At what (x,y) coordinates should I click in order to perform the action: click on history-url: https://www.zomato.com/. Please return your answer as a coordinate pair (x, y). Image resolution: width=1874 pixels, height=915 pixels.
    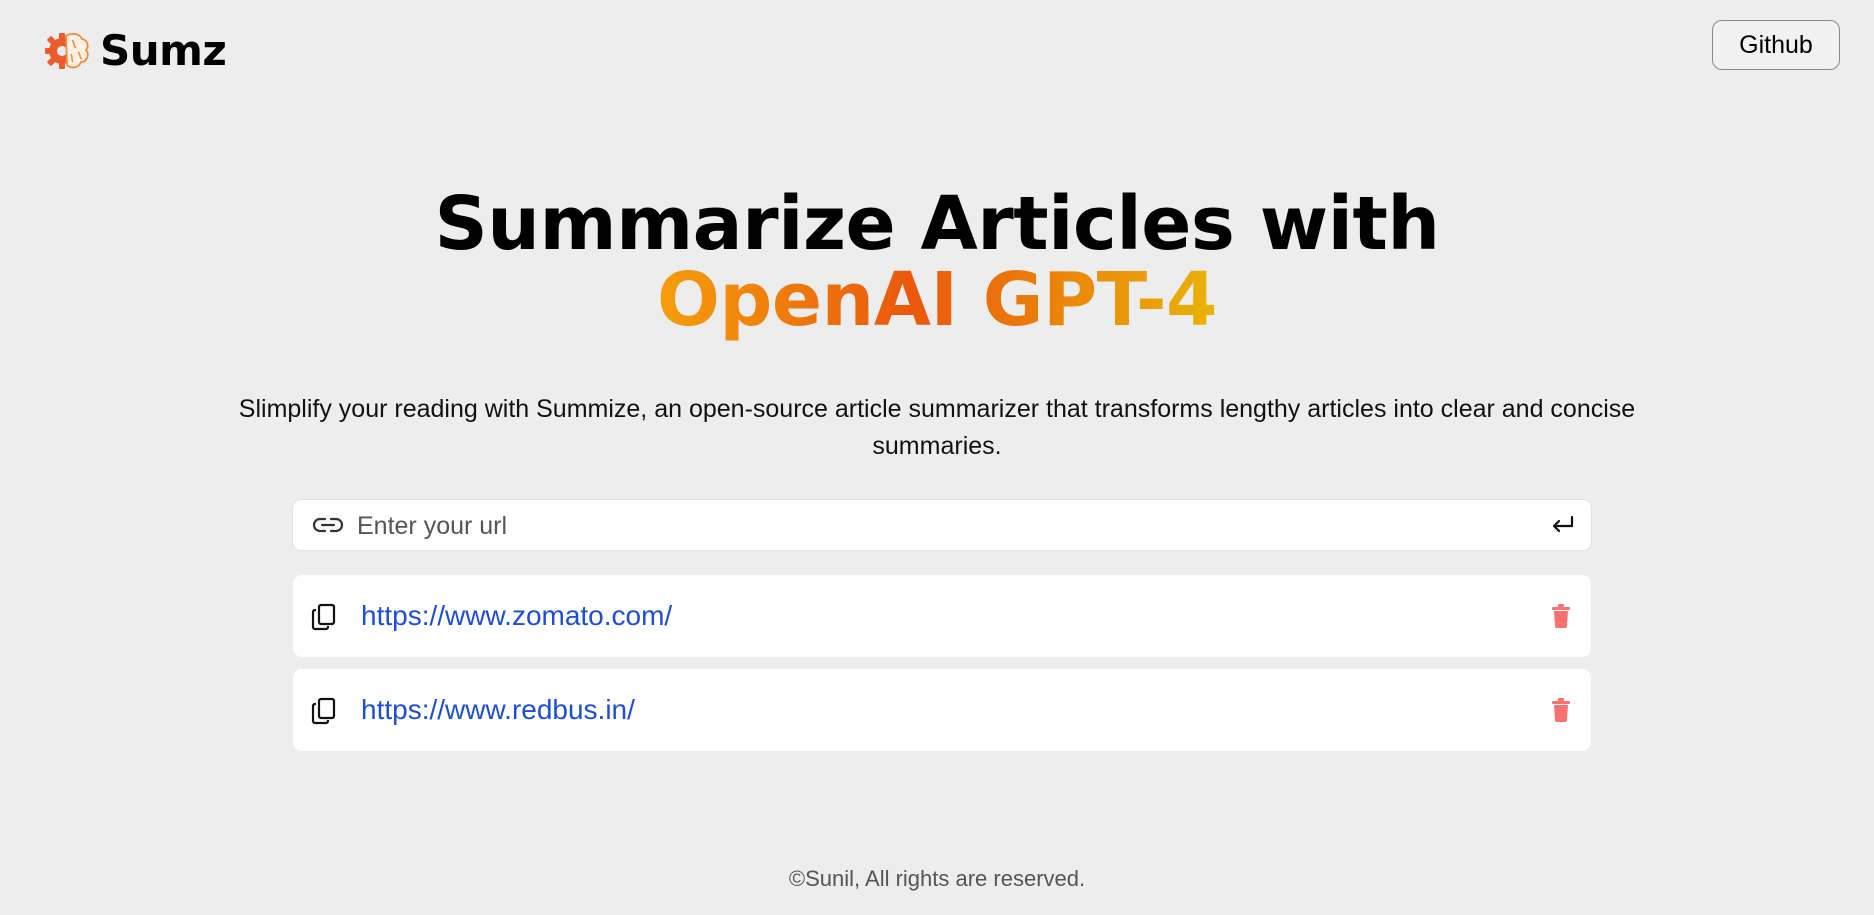
    Looking at the image, I should click on (516, 616).